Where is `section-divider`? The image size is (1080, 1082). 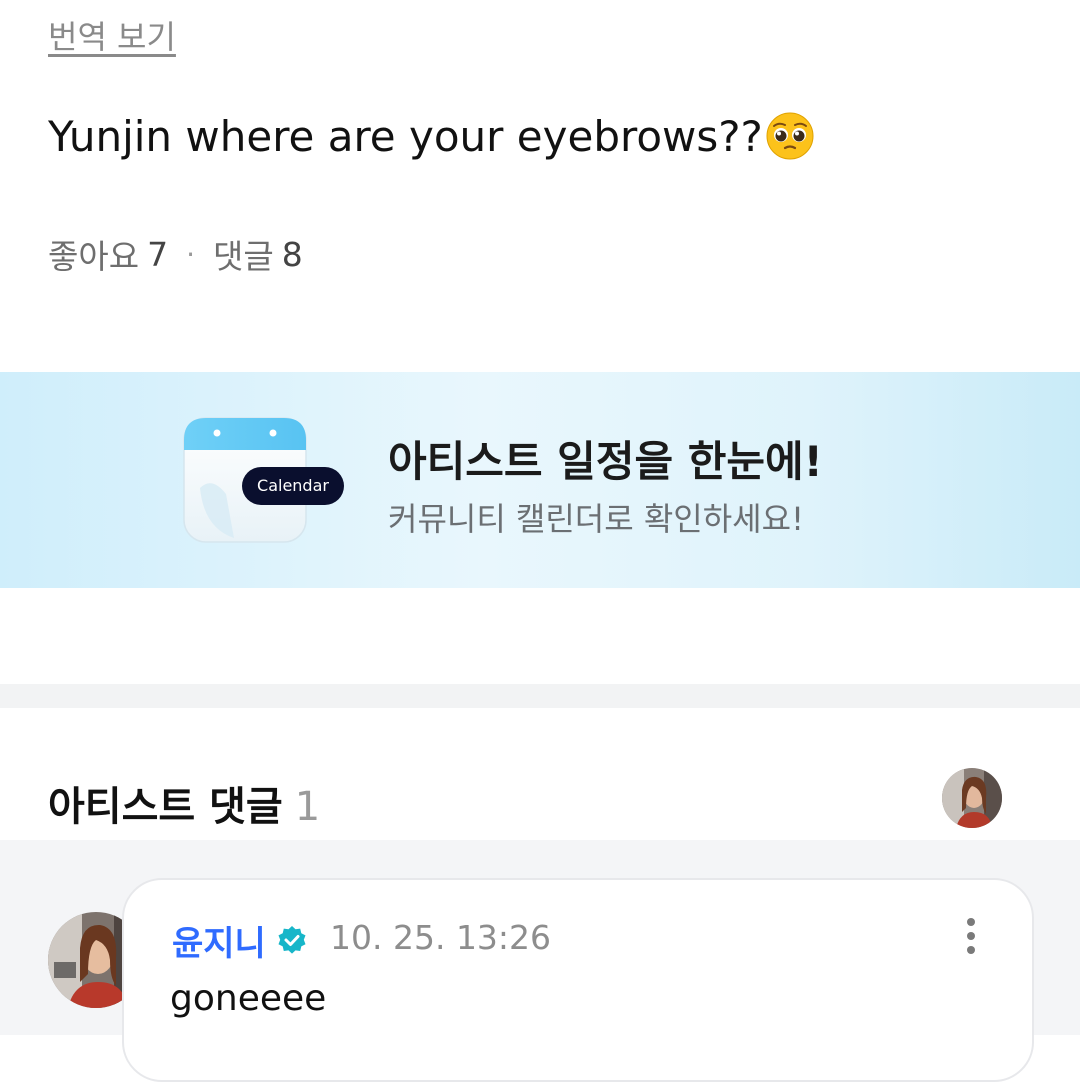 section-divider is located at coordinates (540, 696).